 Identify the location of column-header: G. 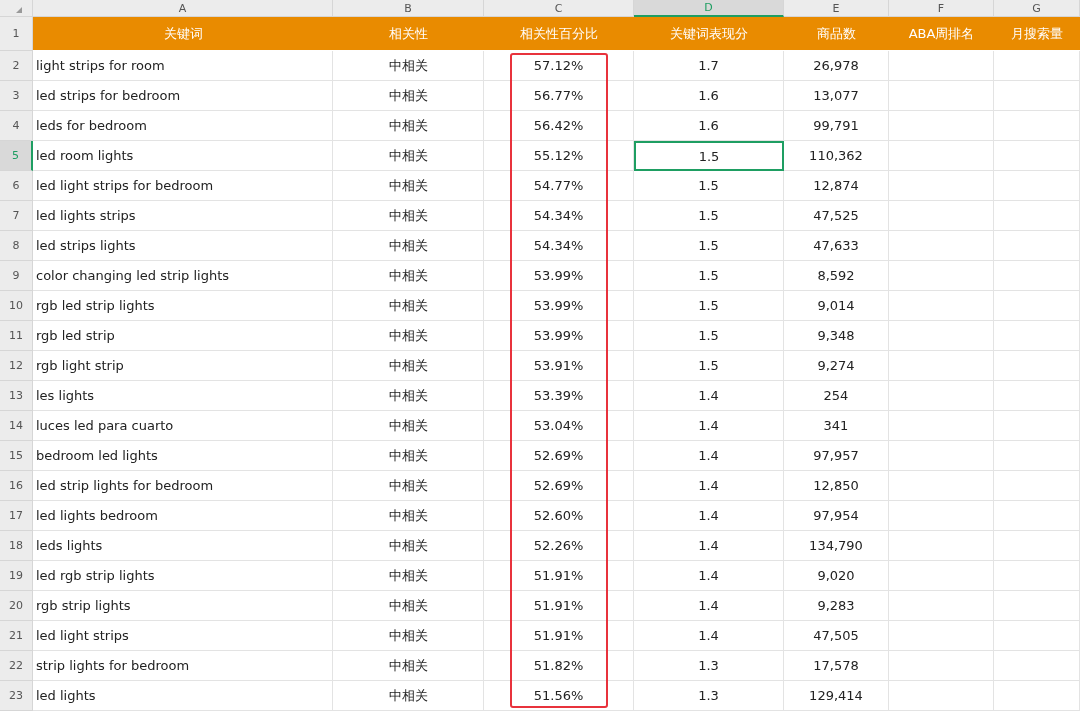
(1037, 8).